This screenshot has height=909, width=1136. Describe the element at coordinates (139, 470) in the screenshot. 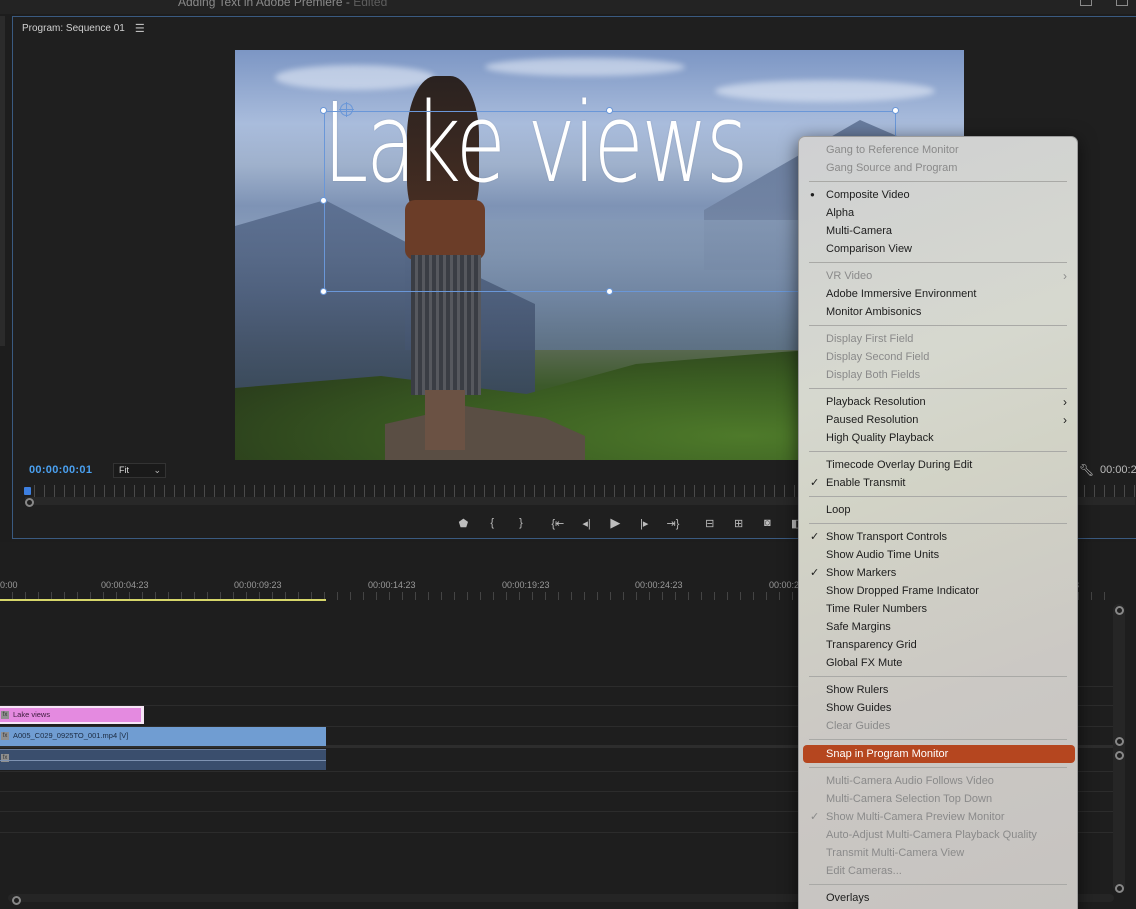

I see `zoom-level-select: Fit ⌄` at that location.